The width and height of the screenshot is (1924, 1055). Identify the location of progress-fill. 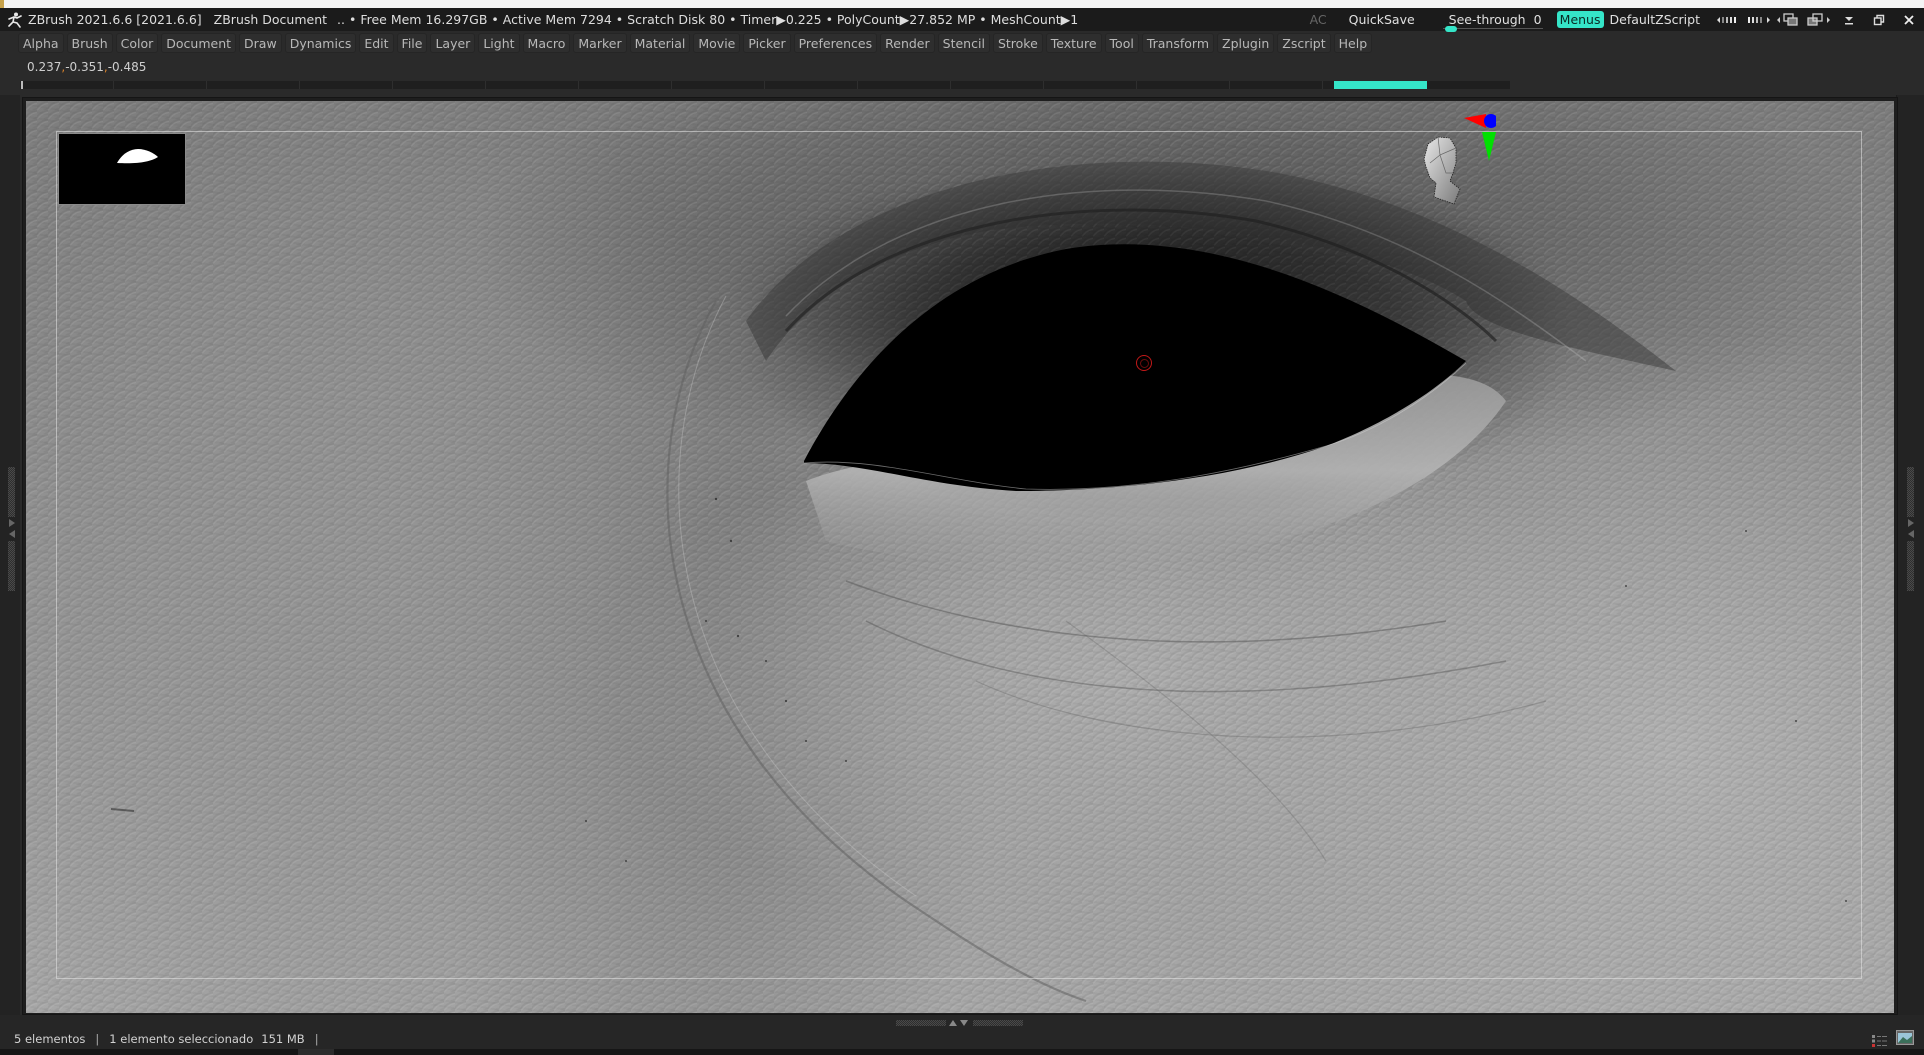
(1380, 85).